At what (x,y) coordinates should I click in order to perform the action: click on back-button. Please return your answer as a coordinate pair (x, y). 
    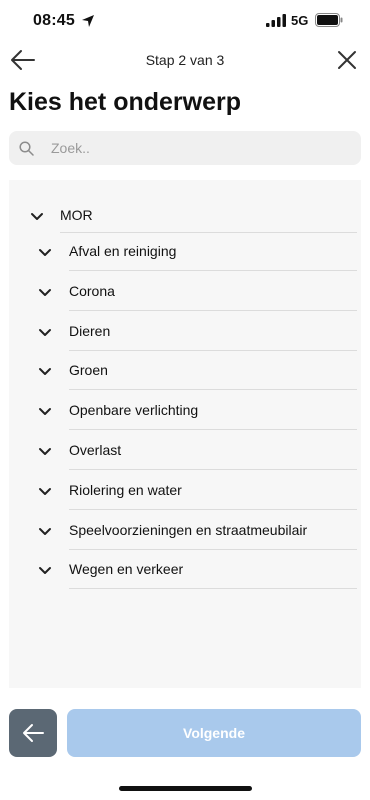
    Looking at the image, I should click on (33, 733).